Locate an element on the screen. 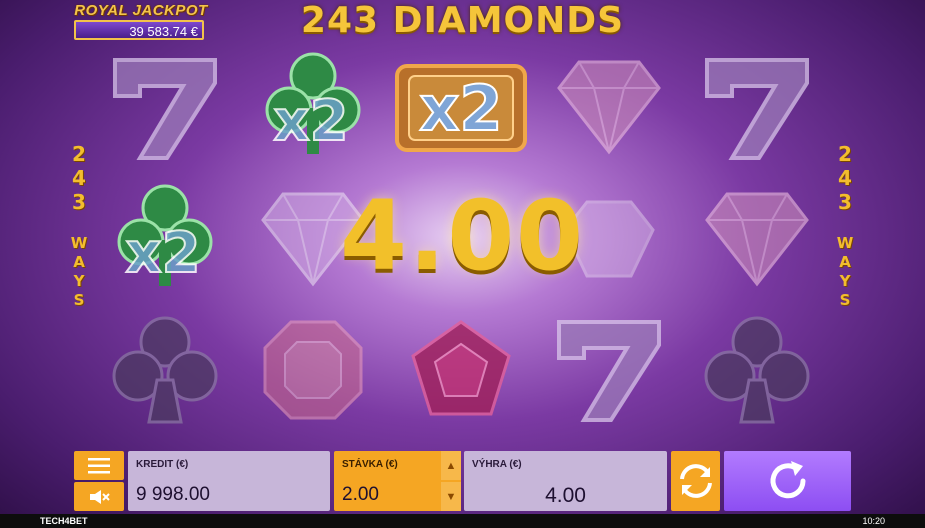 This screenshot has height=528, width=925. spin-icon is located at coordinates (787, 480).